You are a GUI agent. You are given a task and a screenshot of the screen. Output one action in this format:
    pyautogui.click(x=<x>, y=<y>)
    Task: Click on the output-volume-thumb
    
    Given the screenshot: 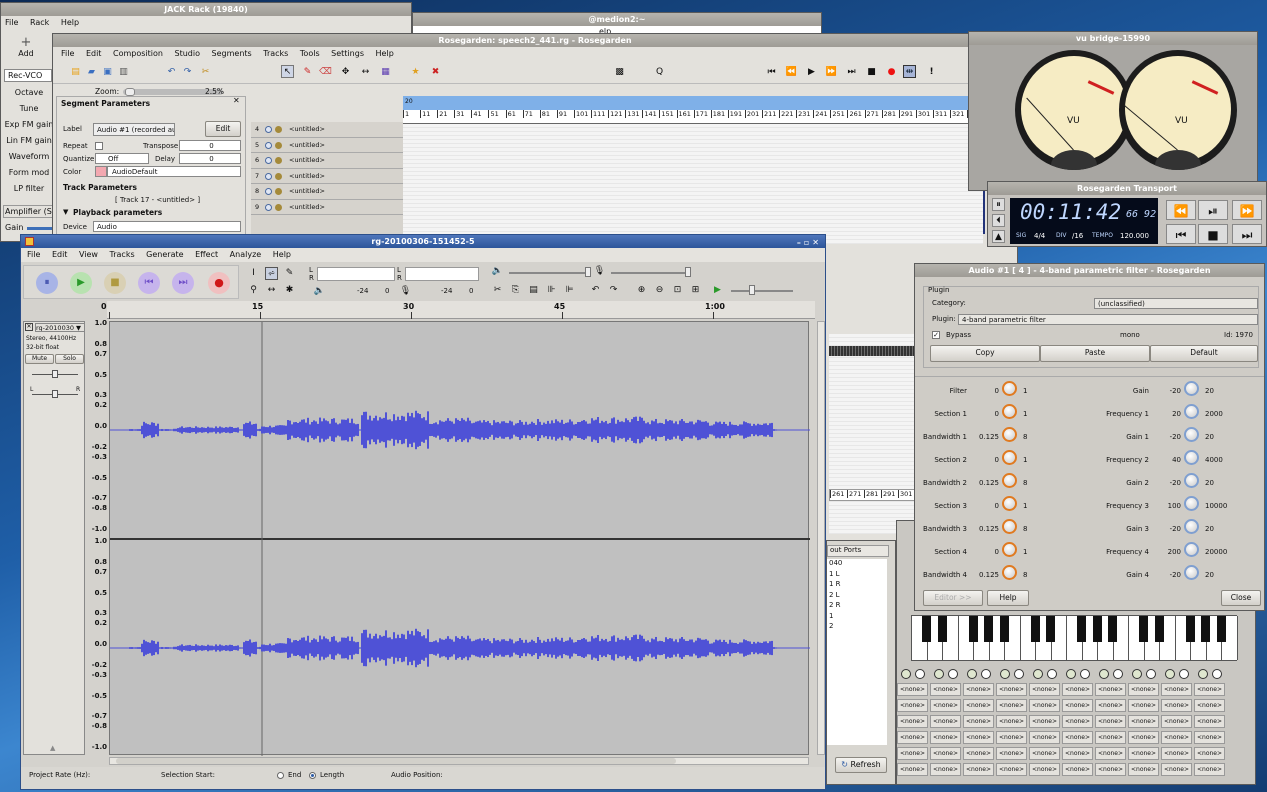 What is the action you would take?
    pyautogui.click(x=588, y=272)
    